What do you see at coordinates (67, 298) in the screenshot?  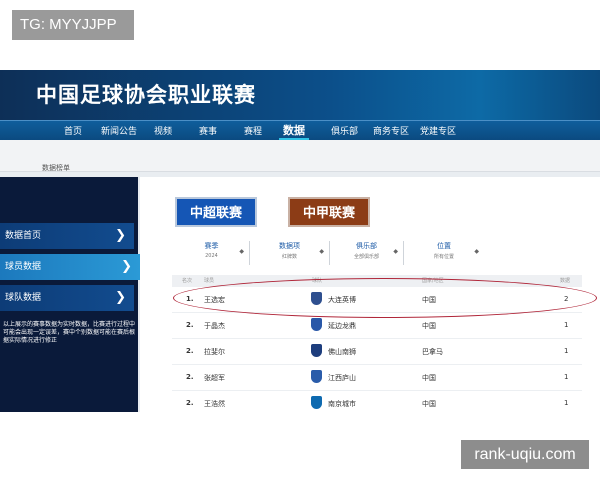 I see `sidebar-item-team-data: 球队数据 ❯` at bounding box center [67, 298].